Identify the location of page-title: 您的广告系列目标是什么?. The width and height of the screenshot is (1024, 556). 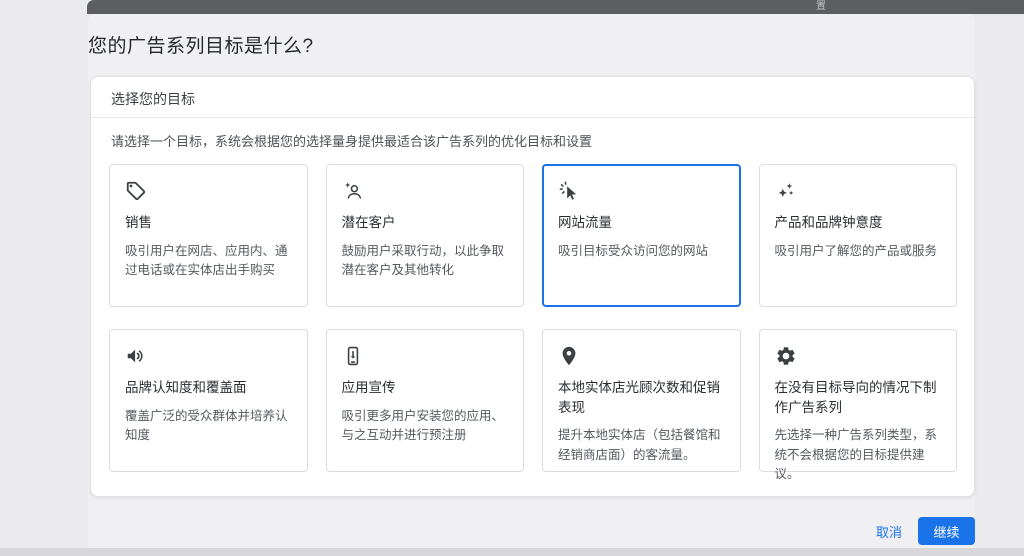
(201, 46).